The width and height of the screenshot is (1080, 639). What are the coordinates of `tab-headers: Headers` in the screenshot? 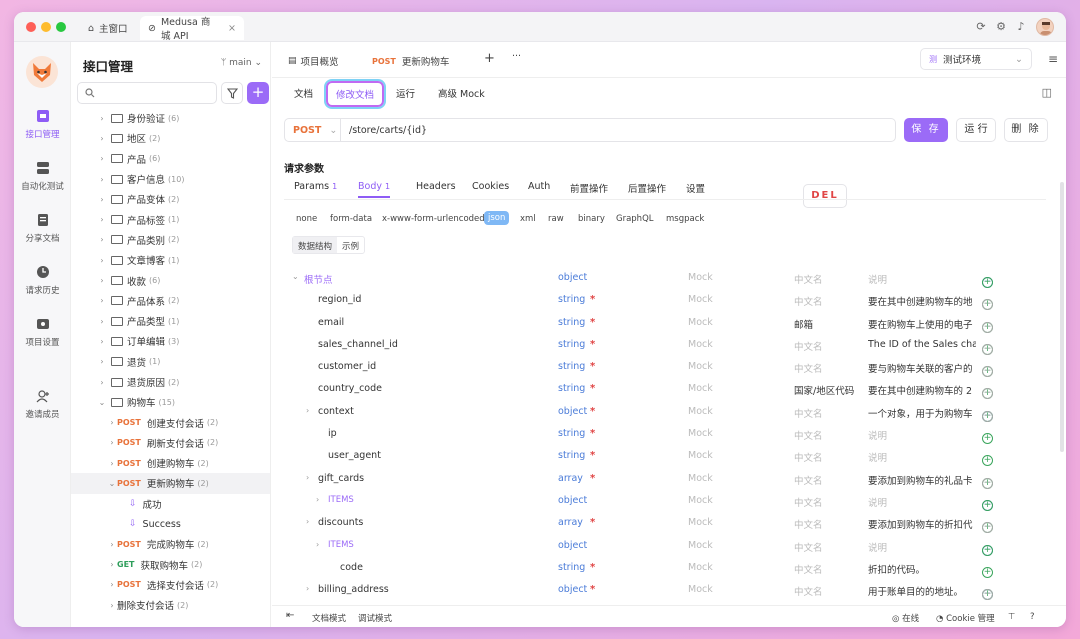 It's located at (436, 186).